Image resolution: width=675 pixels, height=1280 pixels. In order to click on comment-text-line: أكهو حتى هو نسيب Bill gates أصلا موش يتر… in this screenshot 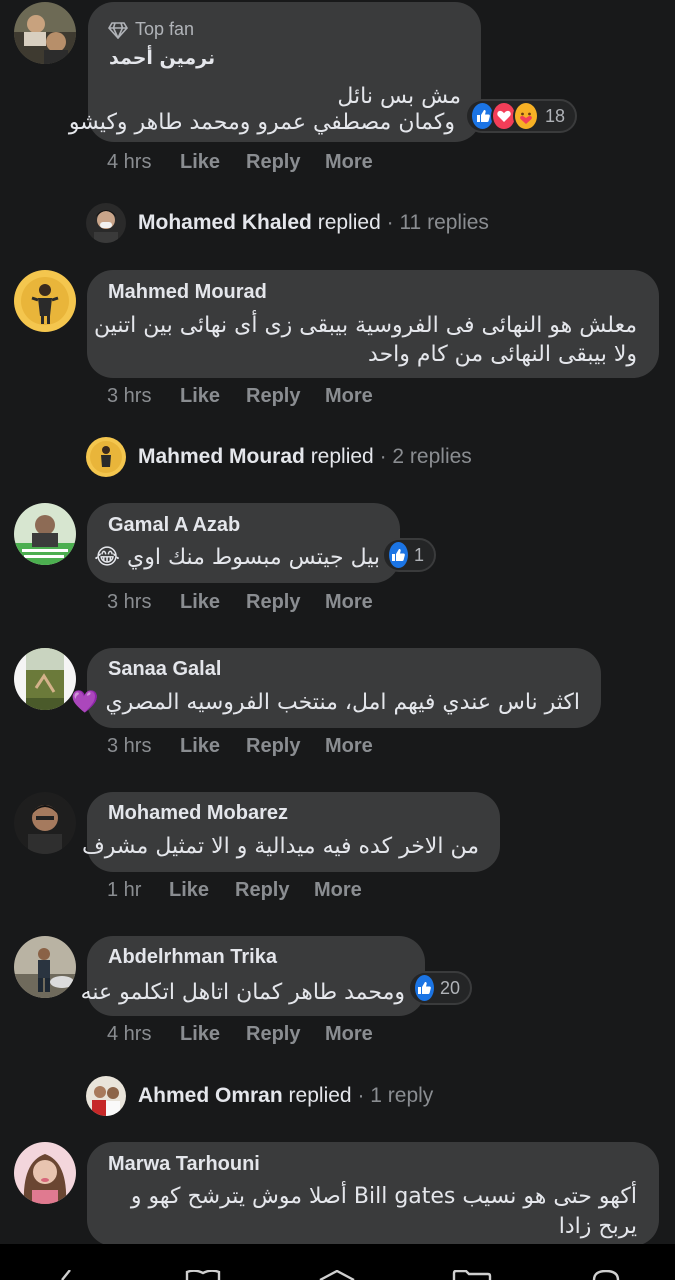, I will do `click(383, 1196)`.